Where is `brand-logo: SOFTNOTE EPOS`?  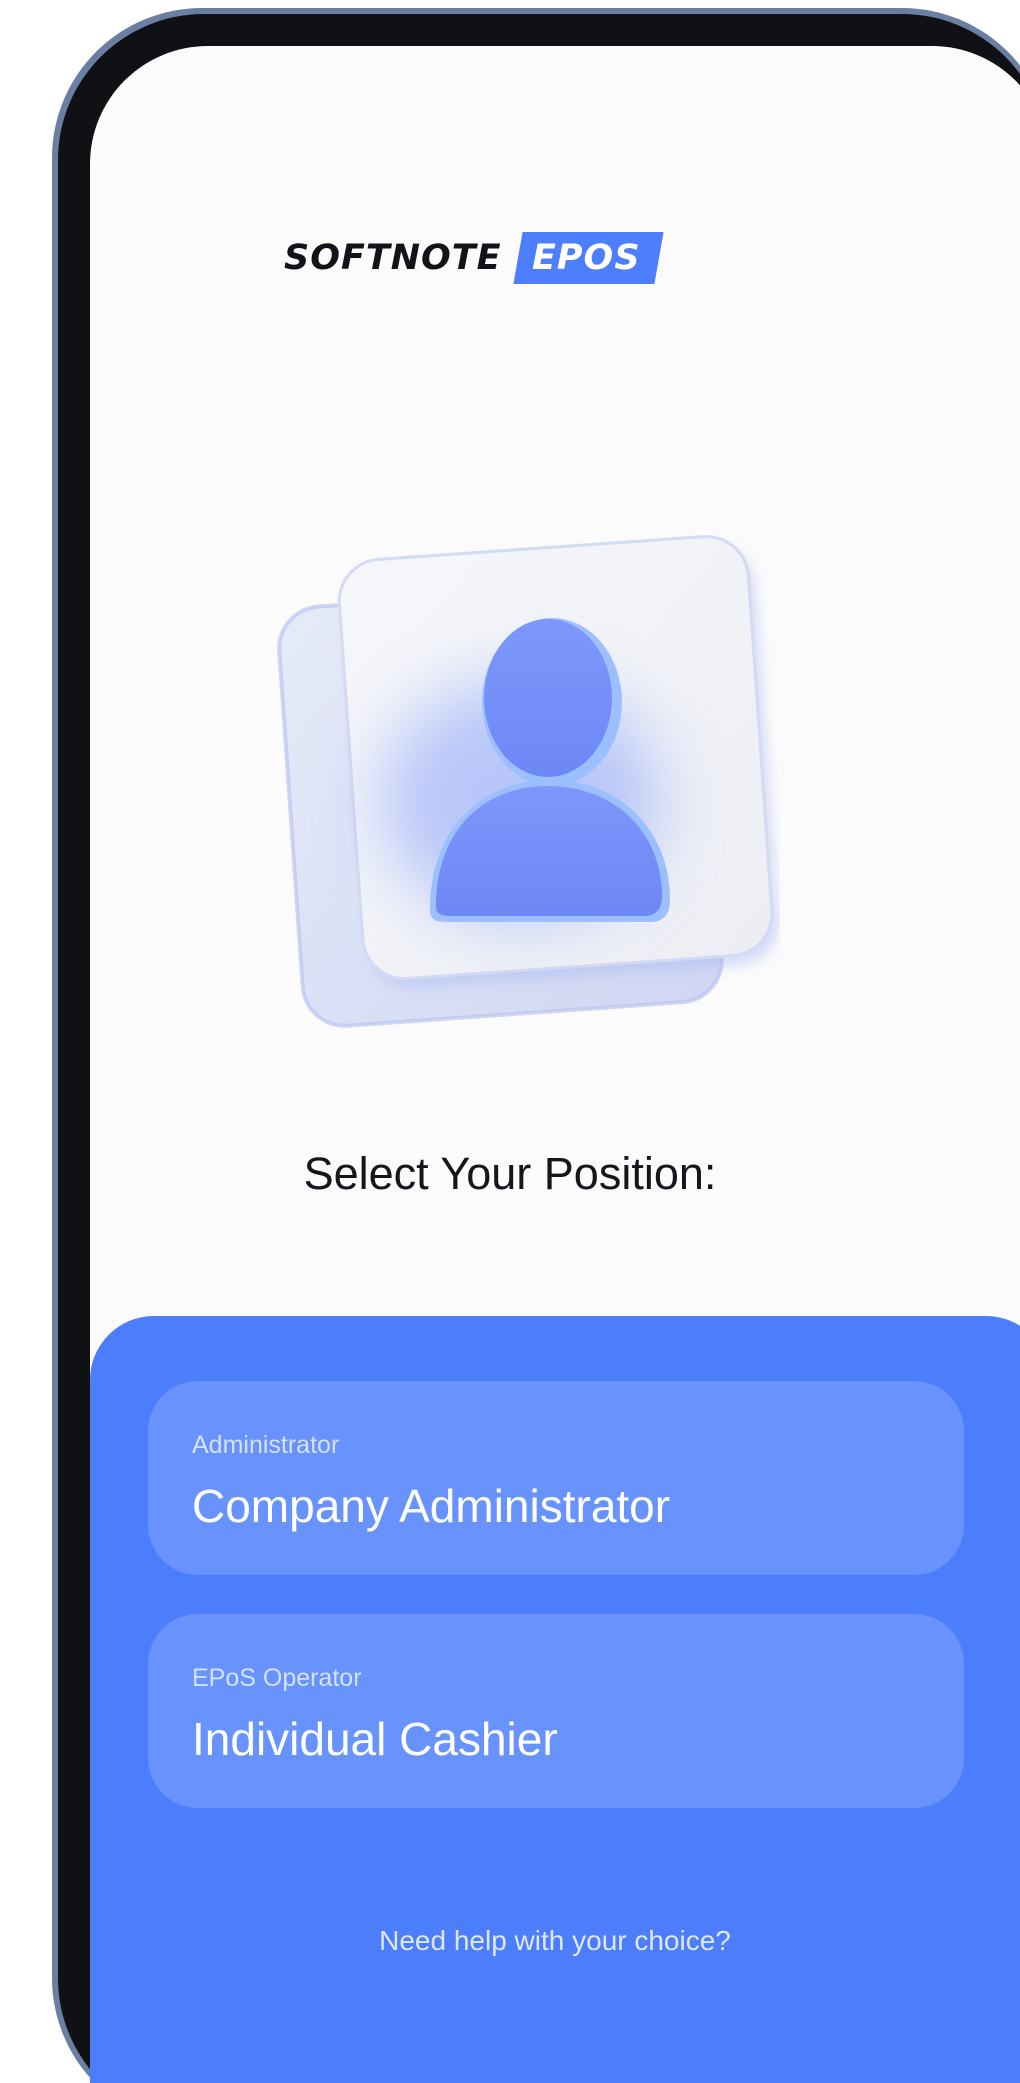
brand-logo: SOFTNOTE EPOS is located at coordinates (473, 258).